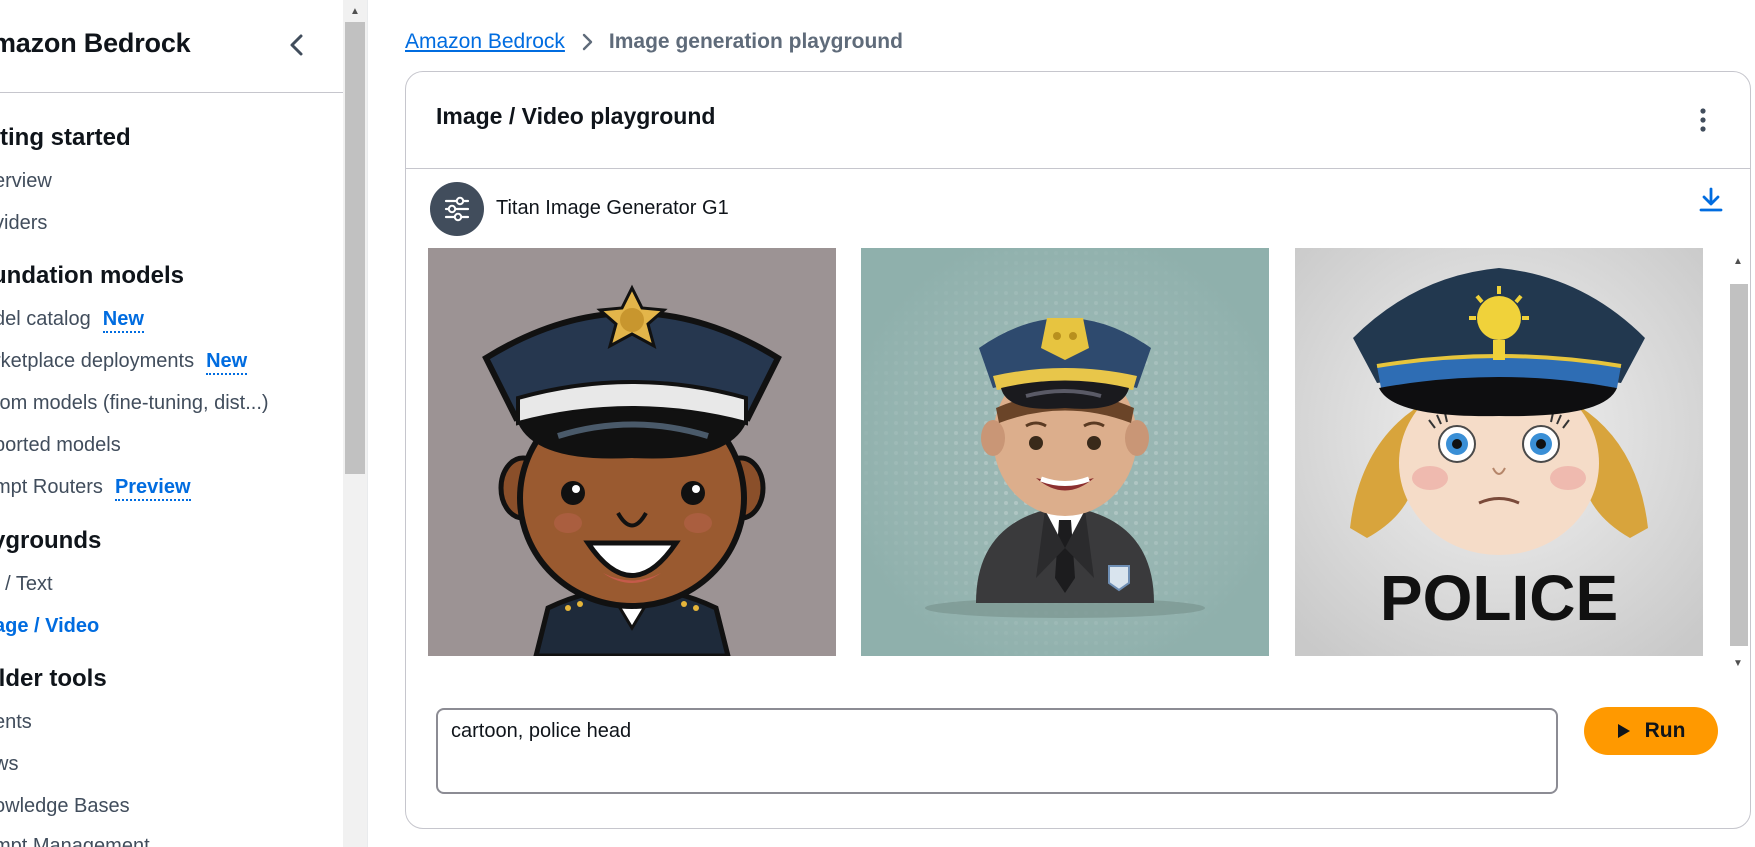  What do you see at coordinates (997, 751) in the screenshot?
I see `prompt-input: cartoon, police head` at bounding box center [997, 751].